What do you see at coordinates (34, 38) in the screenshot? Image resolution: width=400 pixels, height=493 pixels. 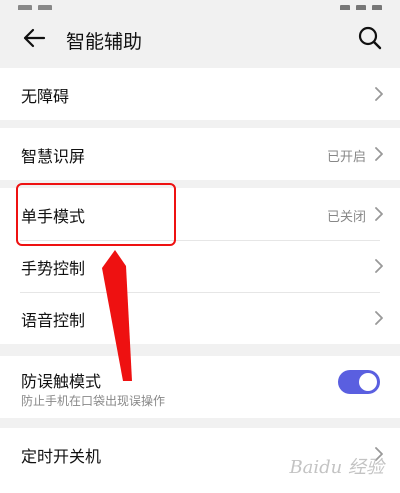 I see `back-arrow-icon` at bounding box center [34, 38].